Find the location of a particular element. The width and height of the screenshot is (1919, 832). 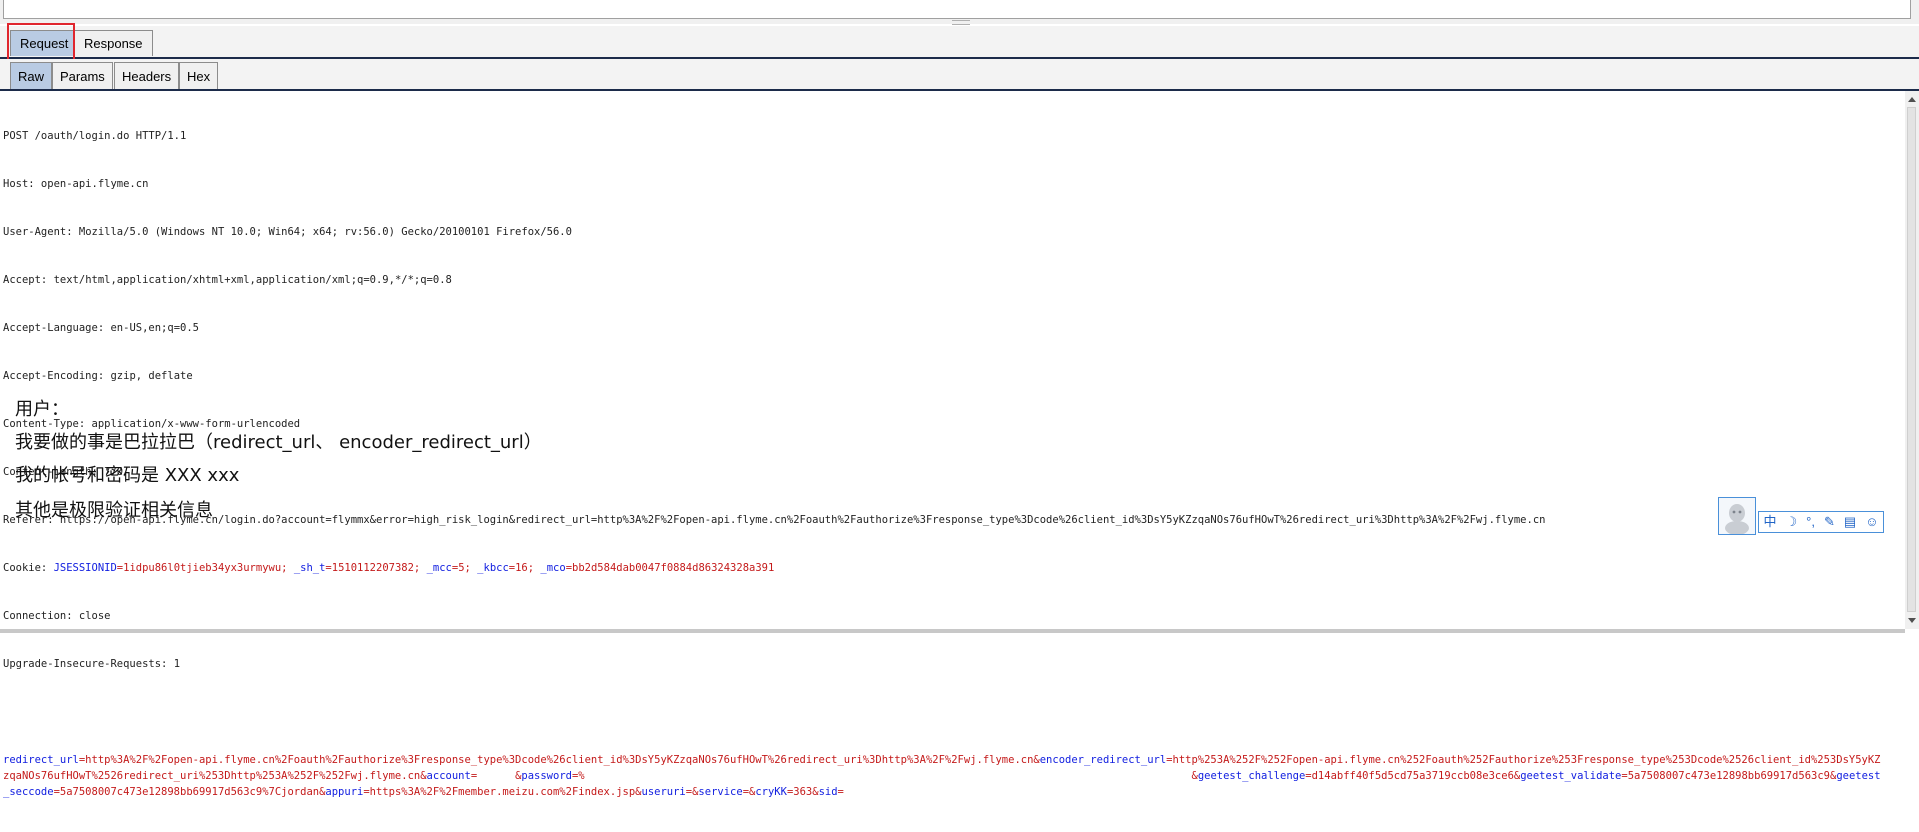

tab-hex: Hex is located at coordinates (199, 75).